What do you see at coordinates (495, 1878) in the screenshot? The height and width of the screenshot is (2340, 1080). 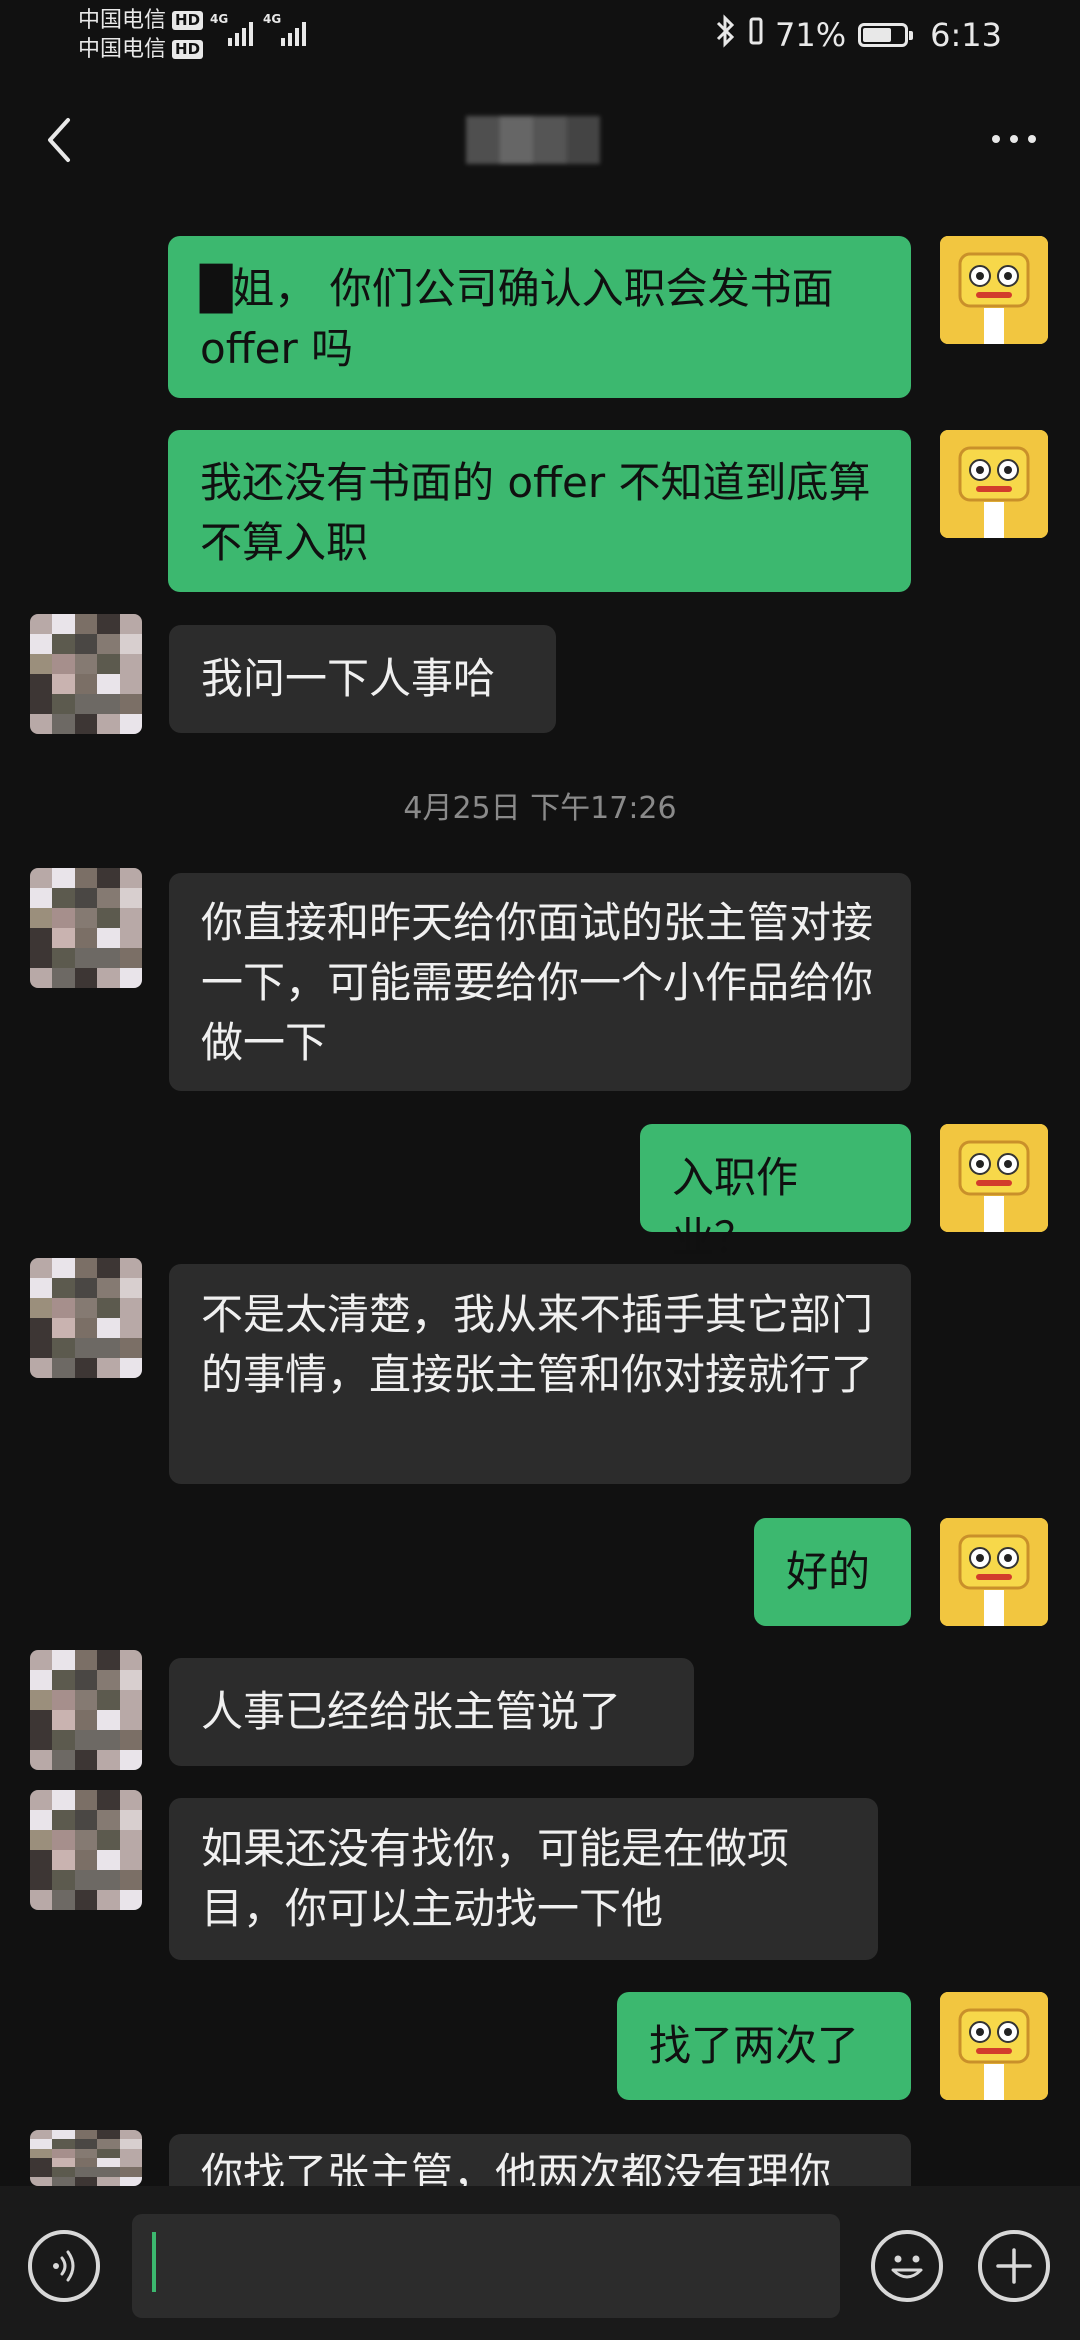 I see `message-text: 如果还没有找你，可能是在做项目，你可以主动找一下他` at bounding box center [495, 1878].